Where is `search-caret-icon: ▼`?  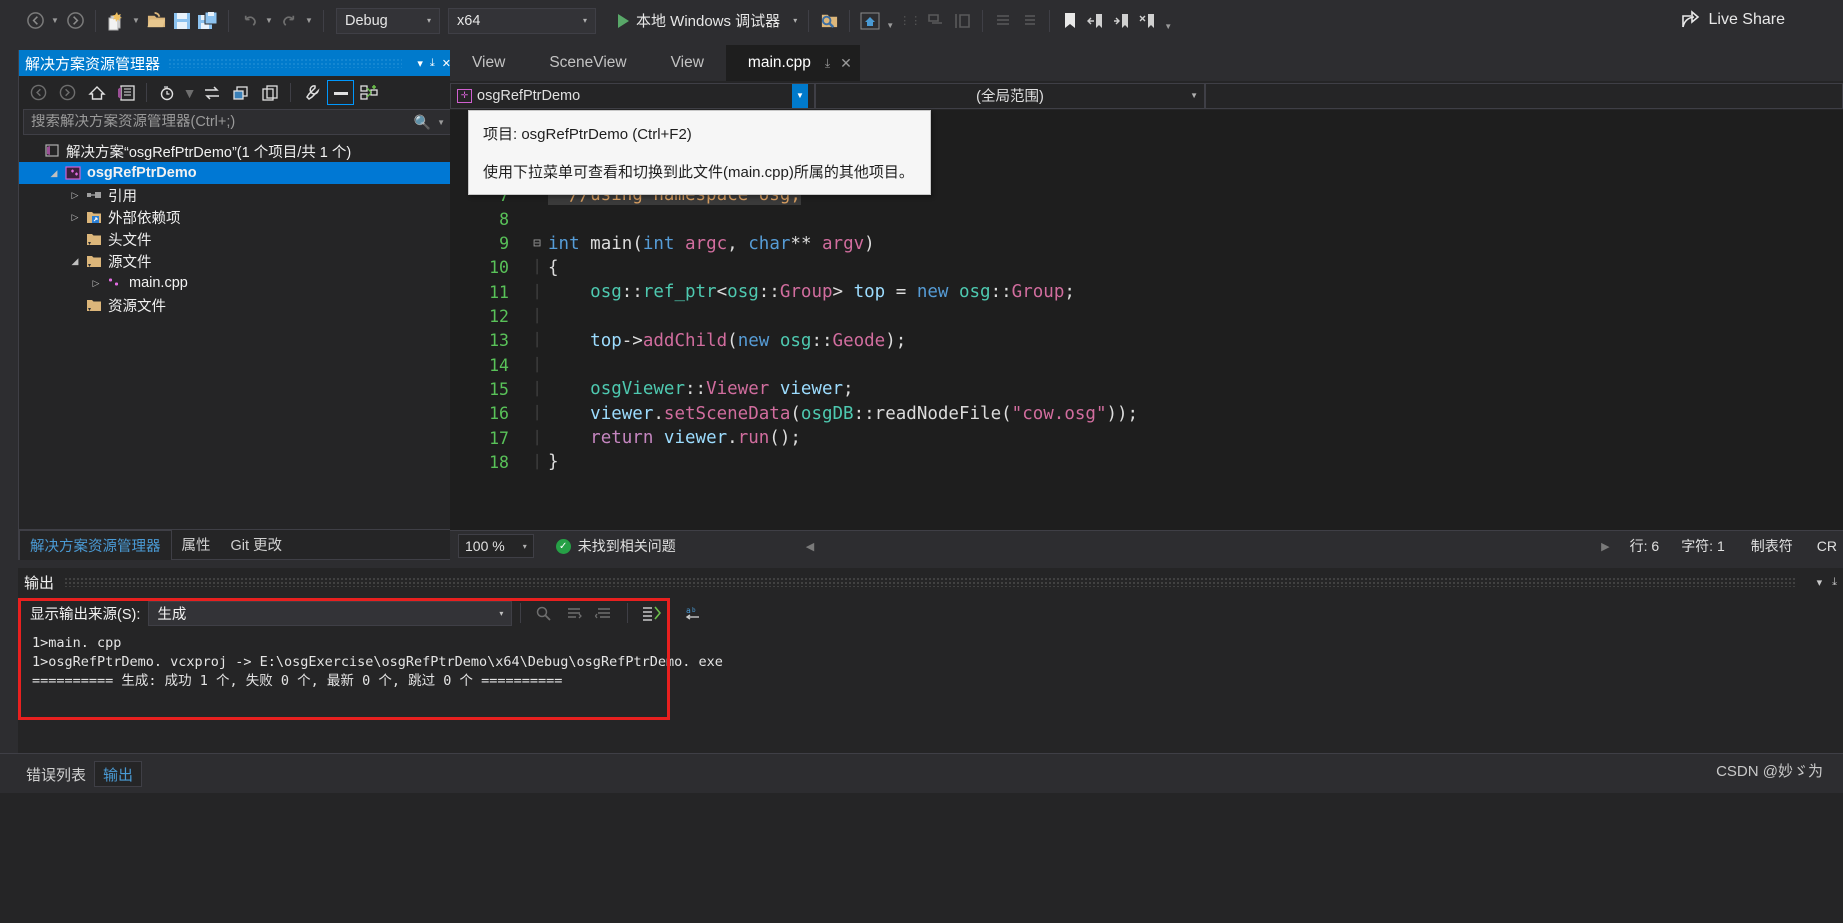
search-caret-icon: ▼ is located at coordinates (441, 122).